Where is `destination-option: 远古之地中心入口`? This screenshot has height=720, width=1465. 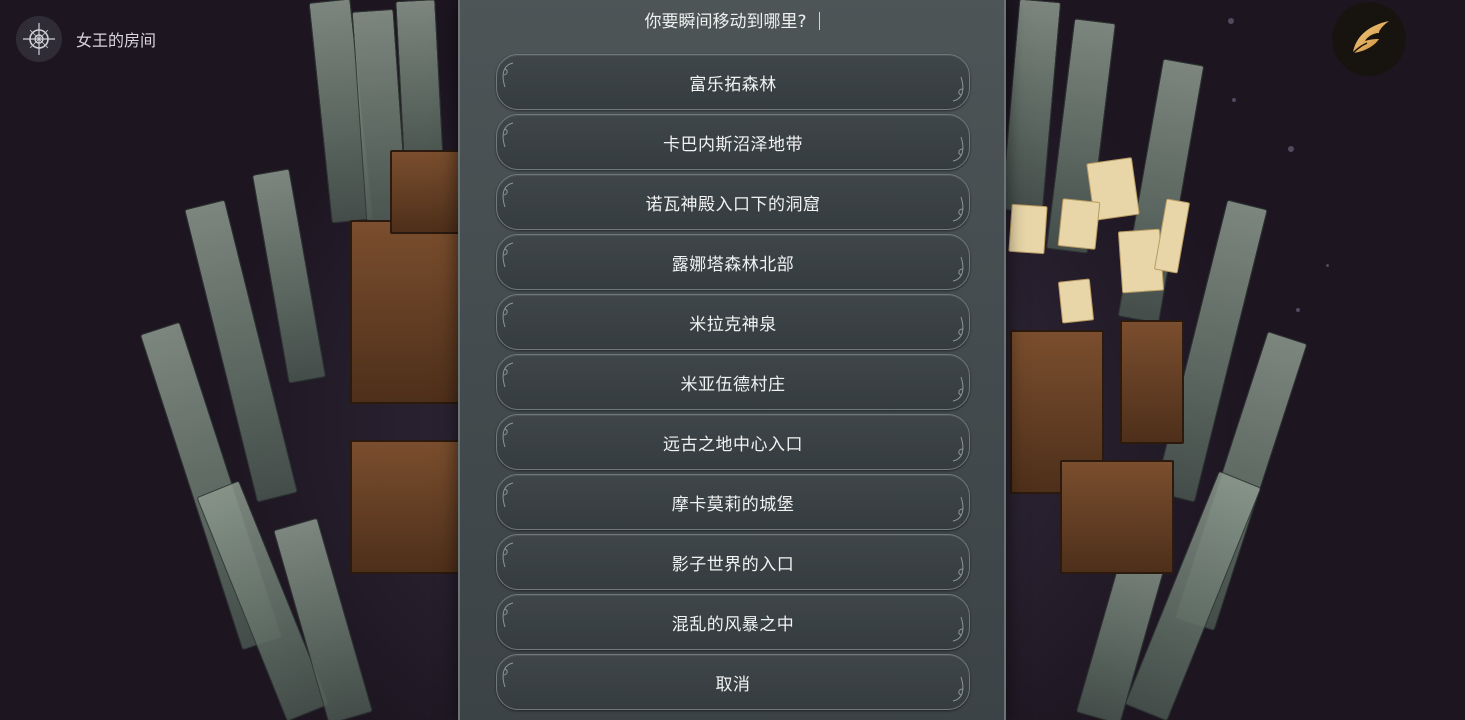 destination-option: 远古之地中心入口 is located at coordinates (733, 442).